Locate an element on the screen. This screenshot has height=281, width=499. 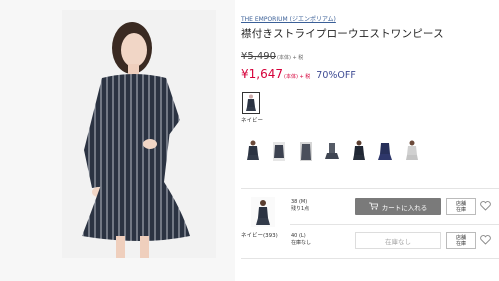
discount-badge: 70%OFF is located at coordinates (336, 75).